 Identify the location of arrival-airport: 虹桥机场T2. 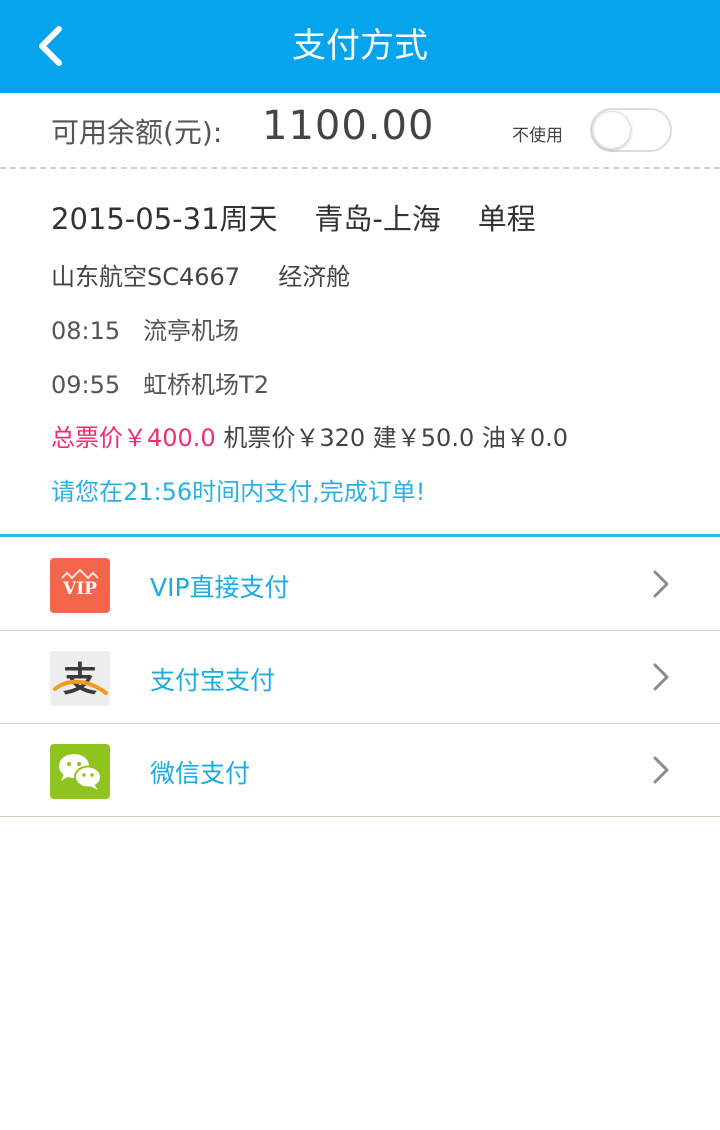
(206, 385).